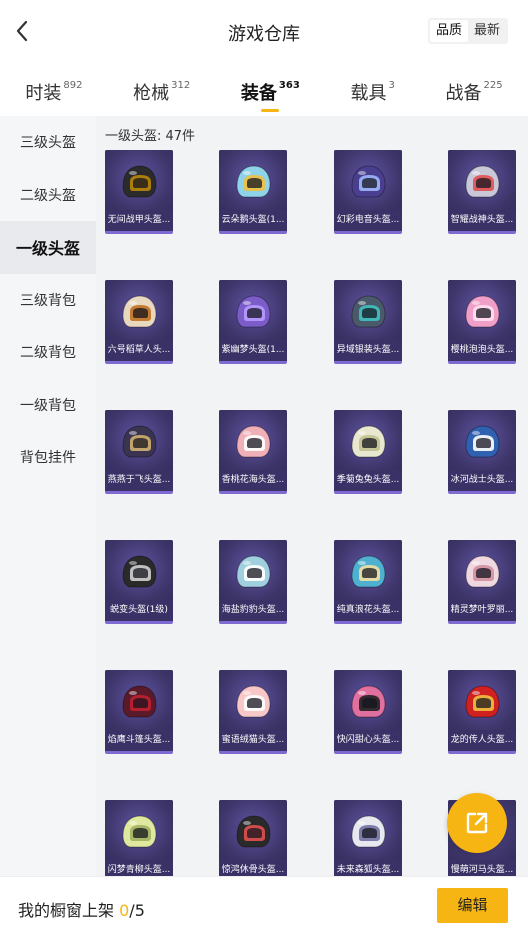  What do you see at coordinates (289, 85) in the screenshot?
I see `tab-count: 363` at bounding box center [289, 85].